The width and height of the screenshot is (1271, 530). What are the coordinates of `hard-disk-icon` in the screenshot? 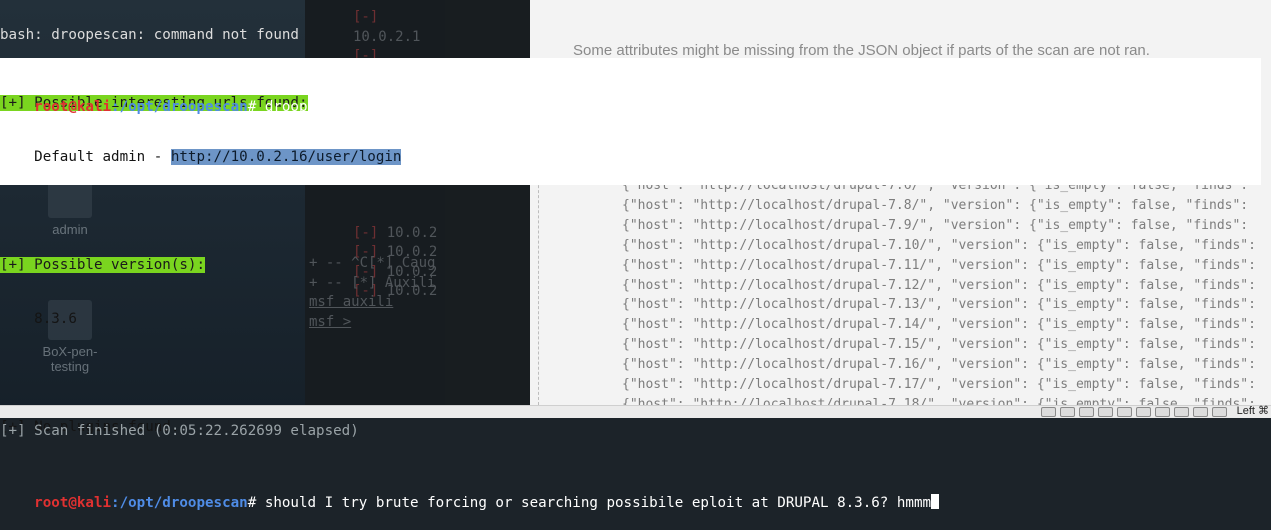 It's located at (1048, 412).